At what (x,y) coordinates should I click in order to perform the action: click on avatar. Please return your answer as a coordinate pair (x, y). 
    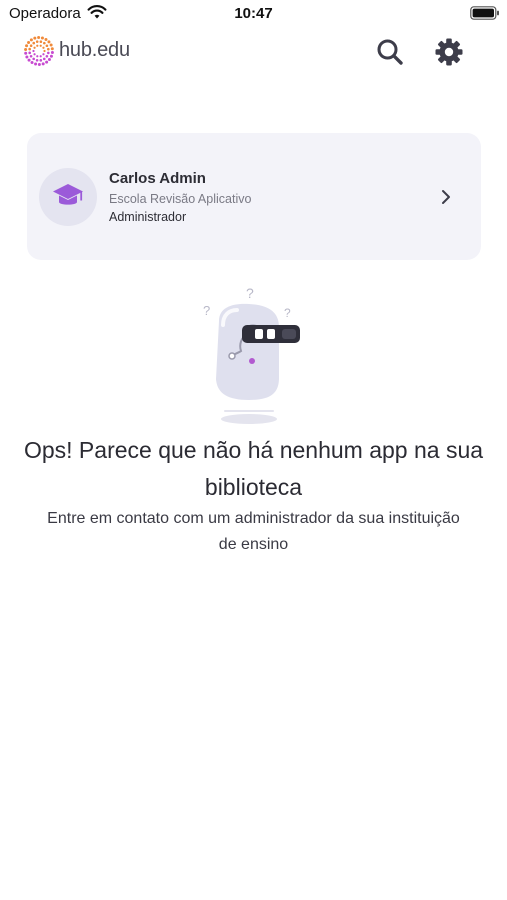
    Looking at the image, I should click on (68, 197).